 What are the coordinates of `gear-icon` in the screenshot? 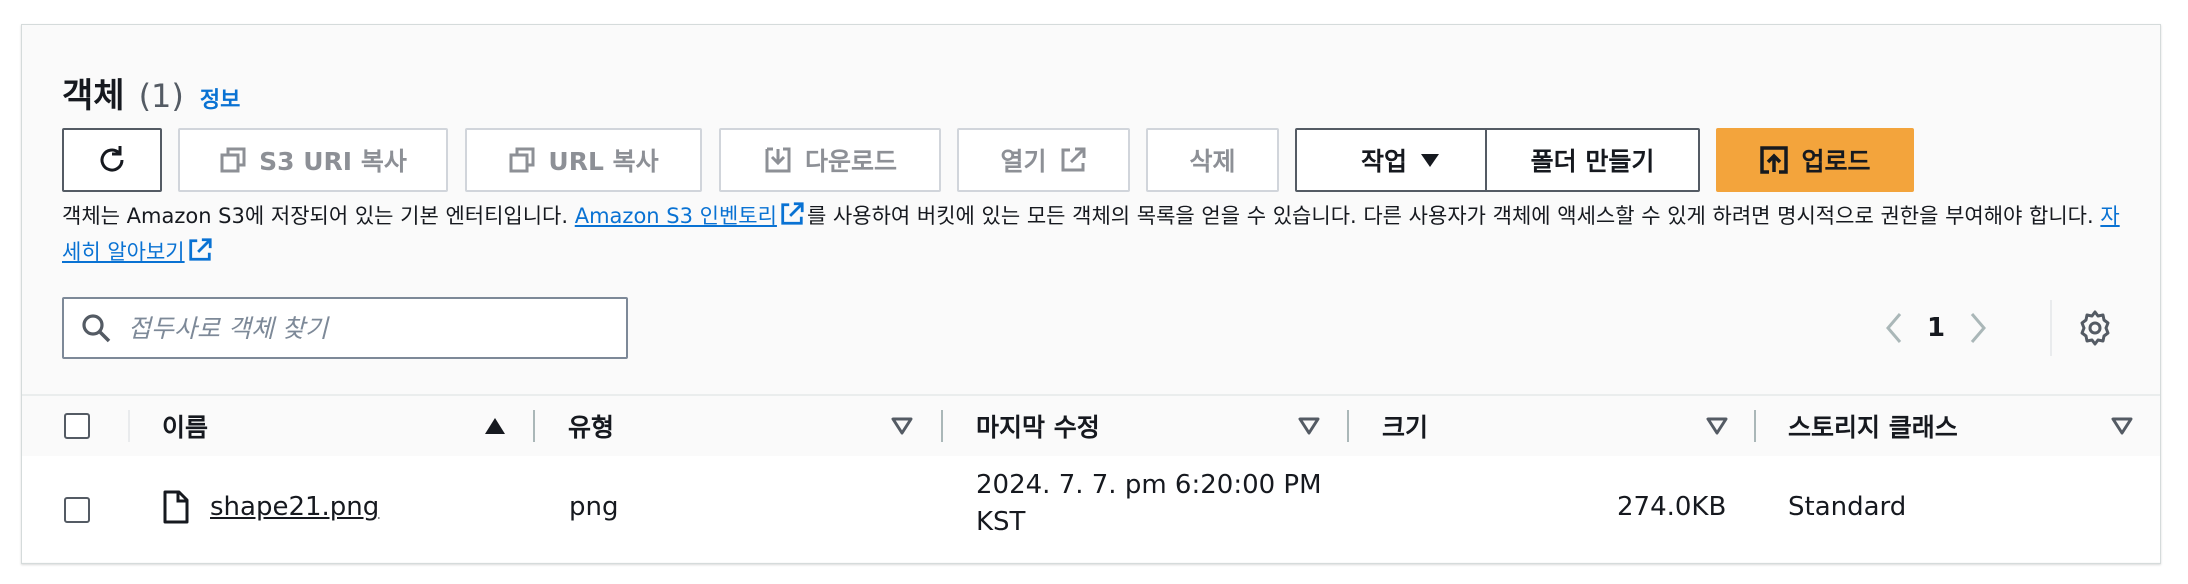 It's located at (2095, 330).